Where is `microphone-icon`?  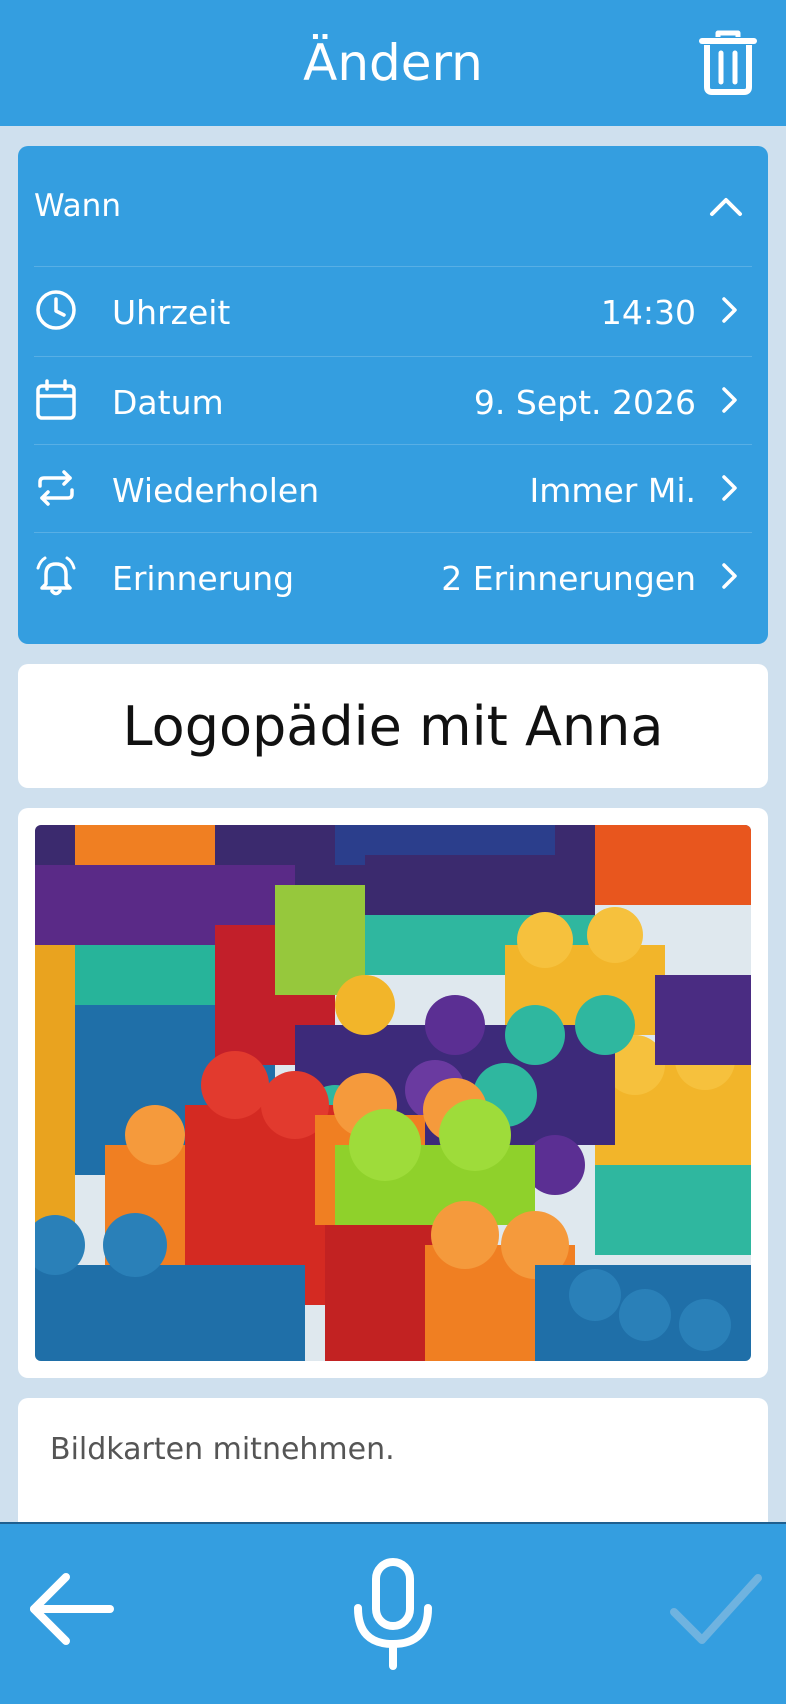
microphone-icon is located at coordinates (393, 1614).